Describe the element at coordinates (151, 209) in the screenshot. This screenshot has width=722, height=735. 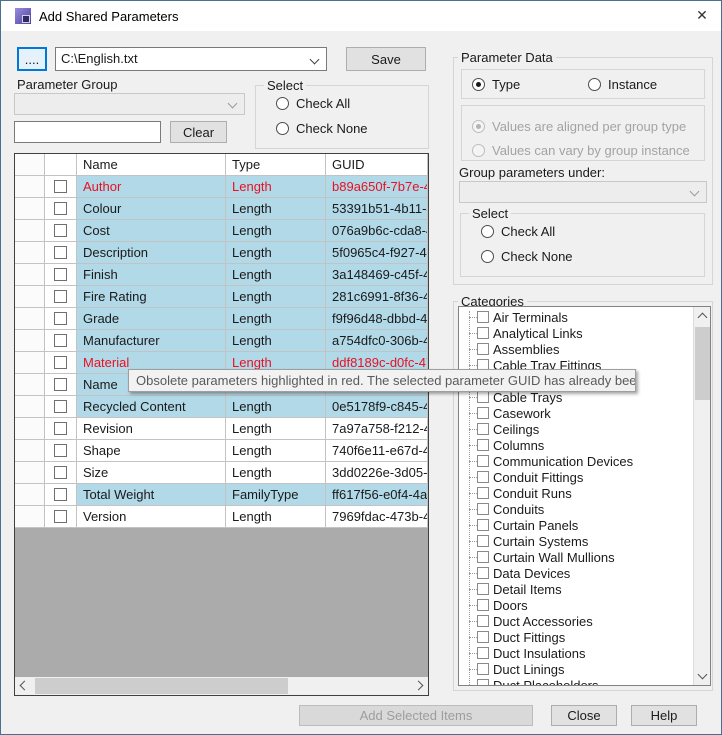
I see `cell-name: Colour` at that location.